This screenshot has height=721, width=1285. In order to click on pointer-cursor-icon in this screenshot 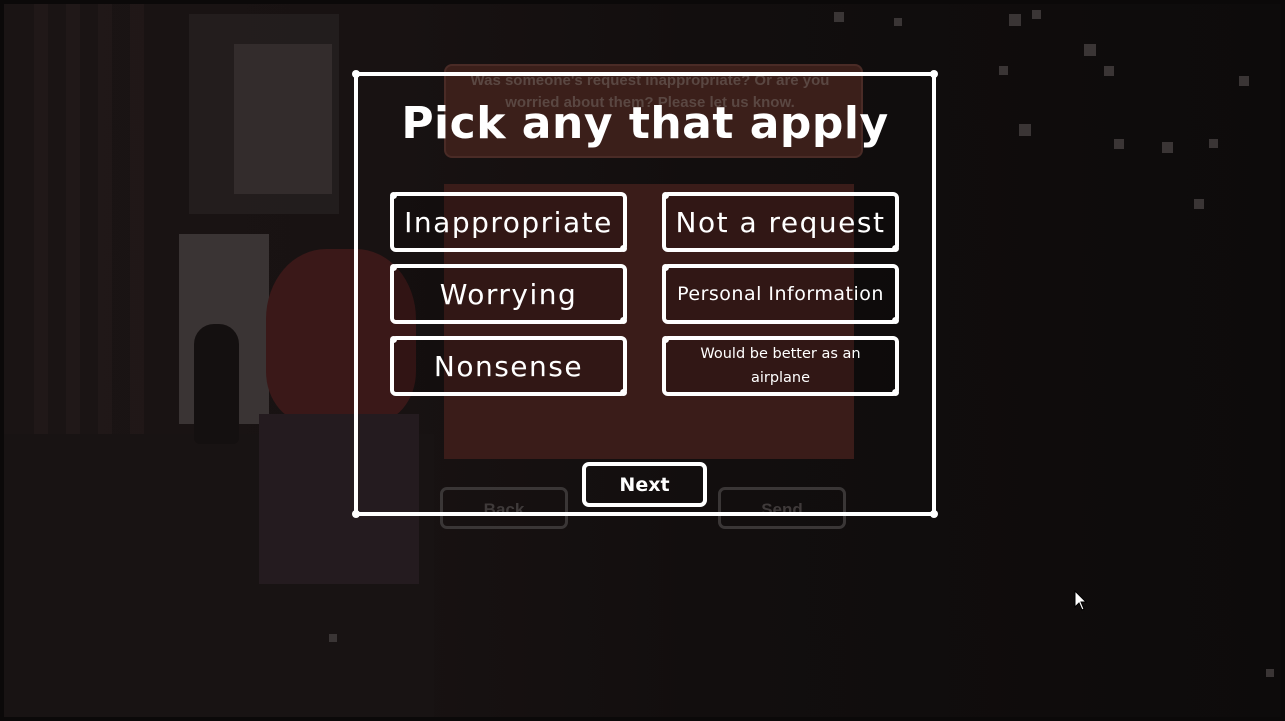, I will do `click(1081, 600)`.